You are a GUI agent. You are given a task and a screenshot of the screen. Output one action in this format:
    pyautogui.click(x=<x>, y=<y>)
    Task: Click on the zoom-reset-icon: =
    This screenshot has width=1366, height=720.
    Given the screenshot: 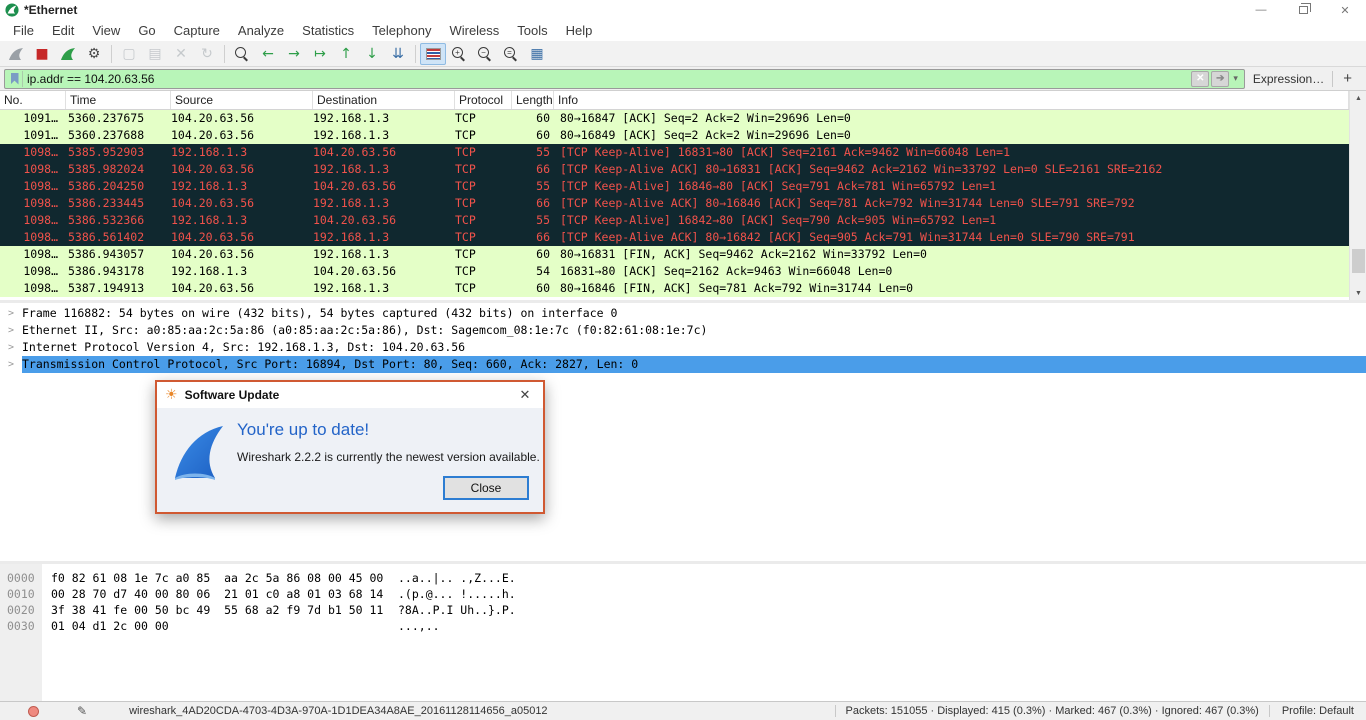 What is the action you would take?
    pyautogui.click(x=511, y=54)
    